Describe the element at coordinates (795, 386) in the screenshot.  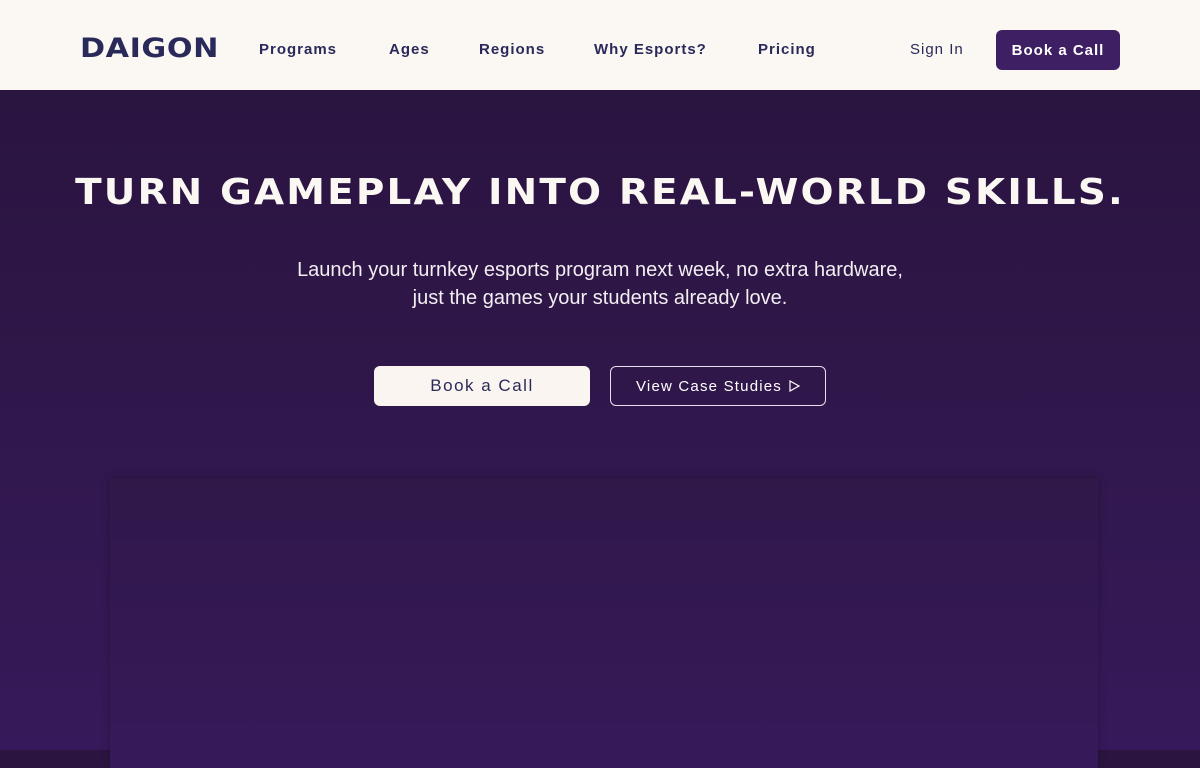
I see `play-outline-icon` at that location.